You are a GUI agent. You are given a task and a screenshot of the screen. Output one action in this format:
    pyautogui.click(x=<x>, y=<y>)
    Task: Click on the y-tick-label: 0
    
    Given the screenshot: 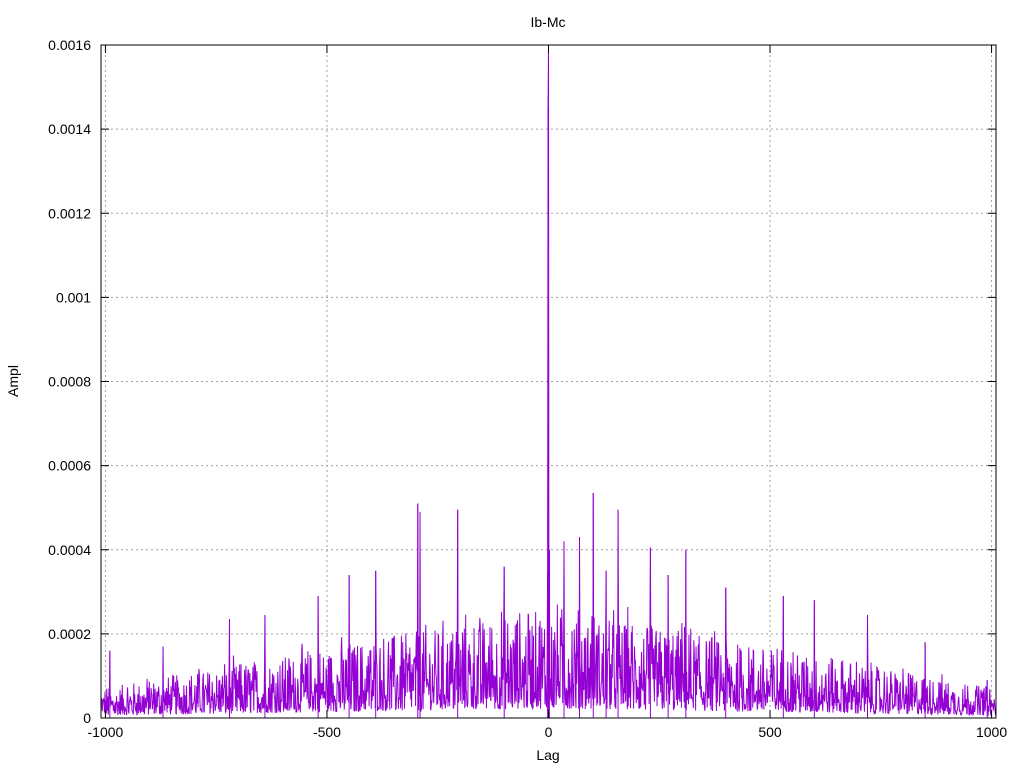 What is the action you would take?
    pyautogui.click(x=87, y=718)
    